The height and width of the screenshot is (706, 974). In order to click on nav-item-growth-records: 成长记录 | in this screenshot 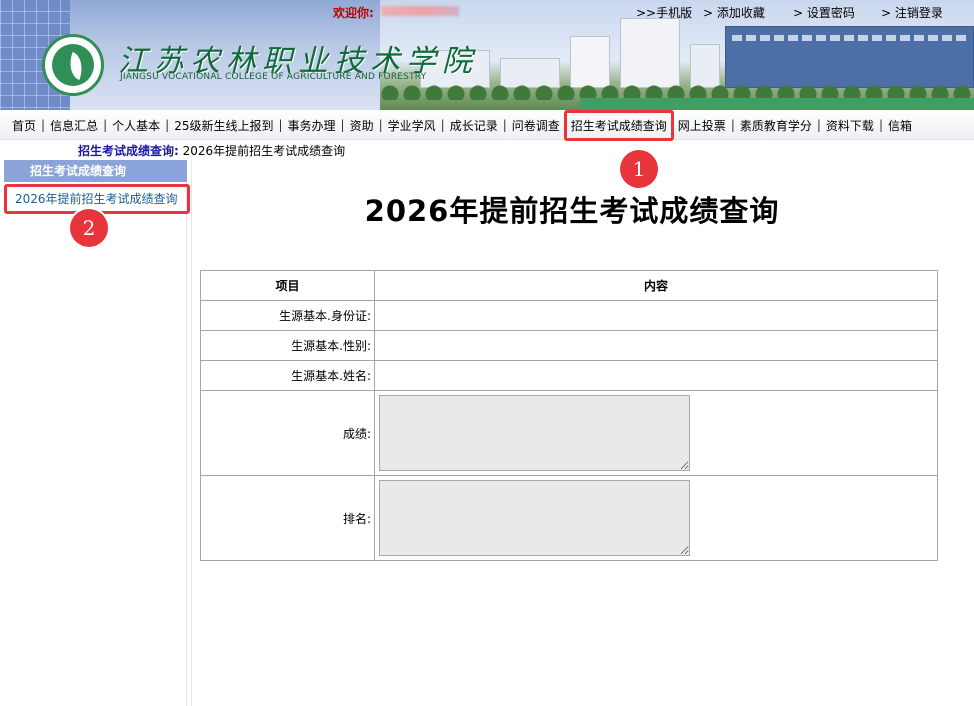, I will do `click(477, 125)`.